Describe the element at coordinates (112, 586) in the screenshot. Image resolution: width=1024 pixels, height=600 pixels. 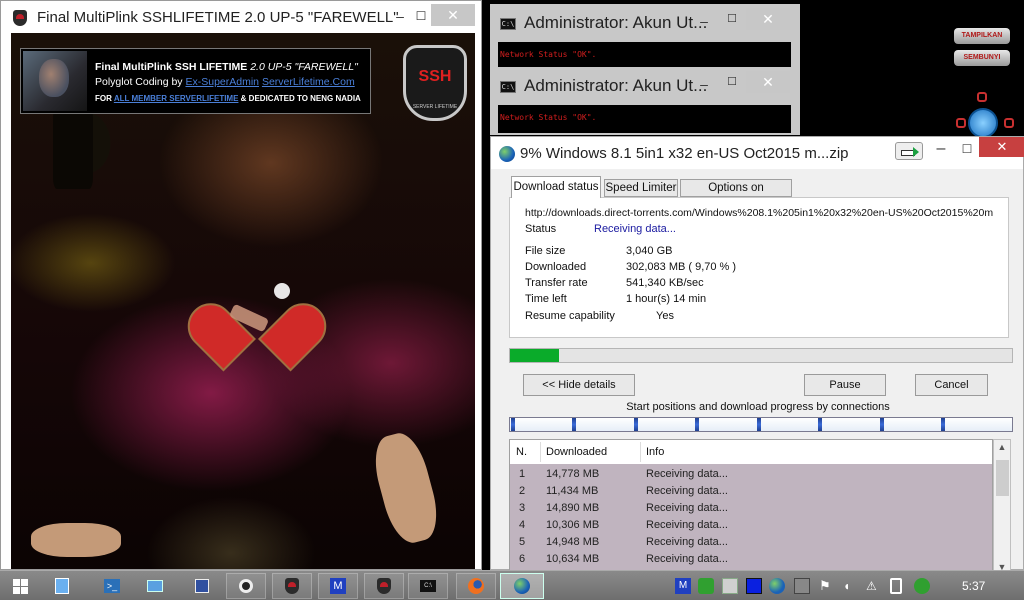
I see `powershell-icon: >_` at that location.